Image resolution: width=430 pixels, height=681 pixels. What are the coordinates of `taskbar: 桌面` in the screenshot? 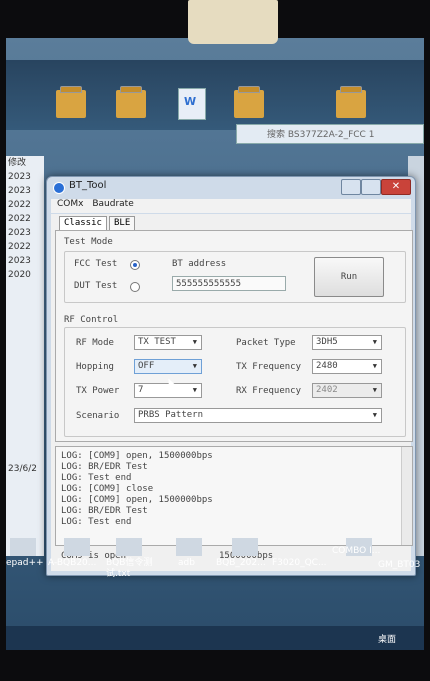 It's located at (215, 638).